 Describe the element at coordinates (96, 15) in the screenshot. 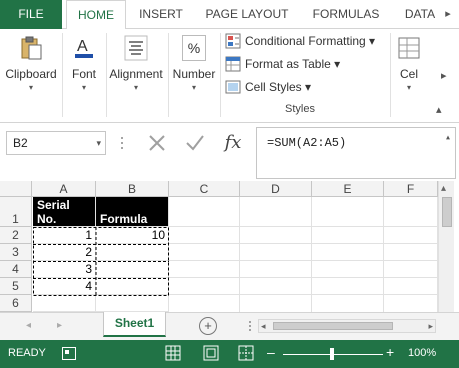

I see `tab-home: HOME` at that location.